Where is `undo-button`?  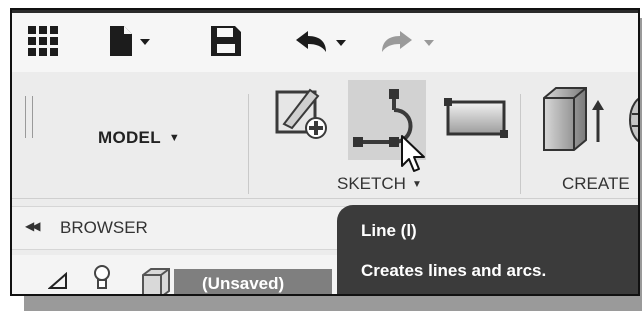
undo-button is located at coordinates (323, 41).